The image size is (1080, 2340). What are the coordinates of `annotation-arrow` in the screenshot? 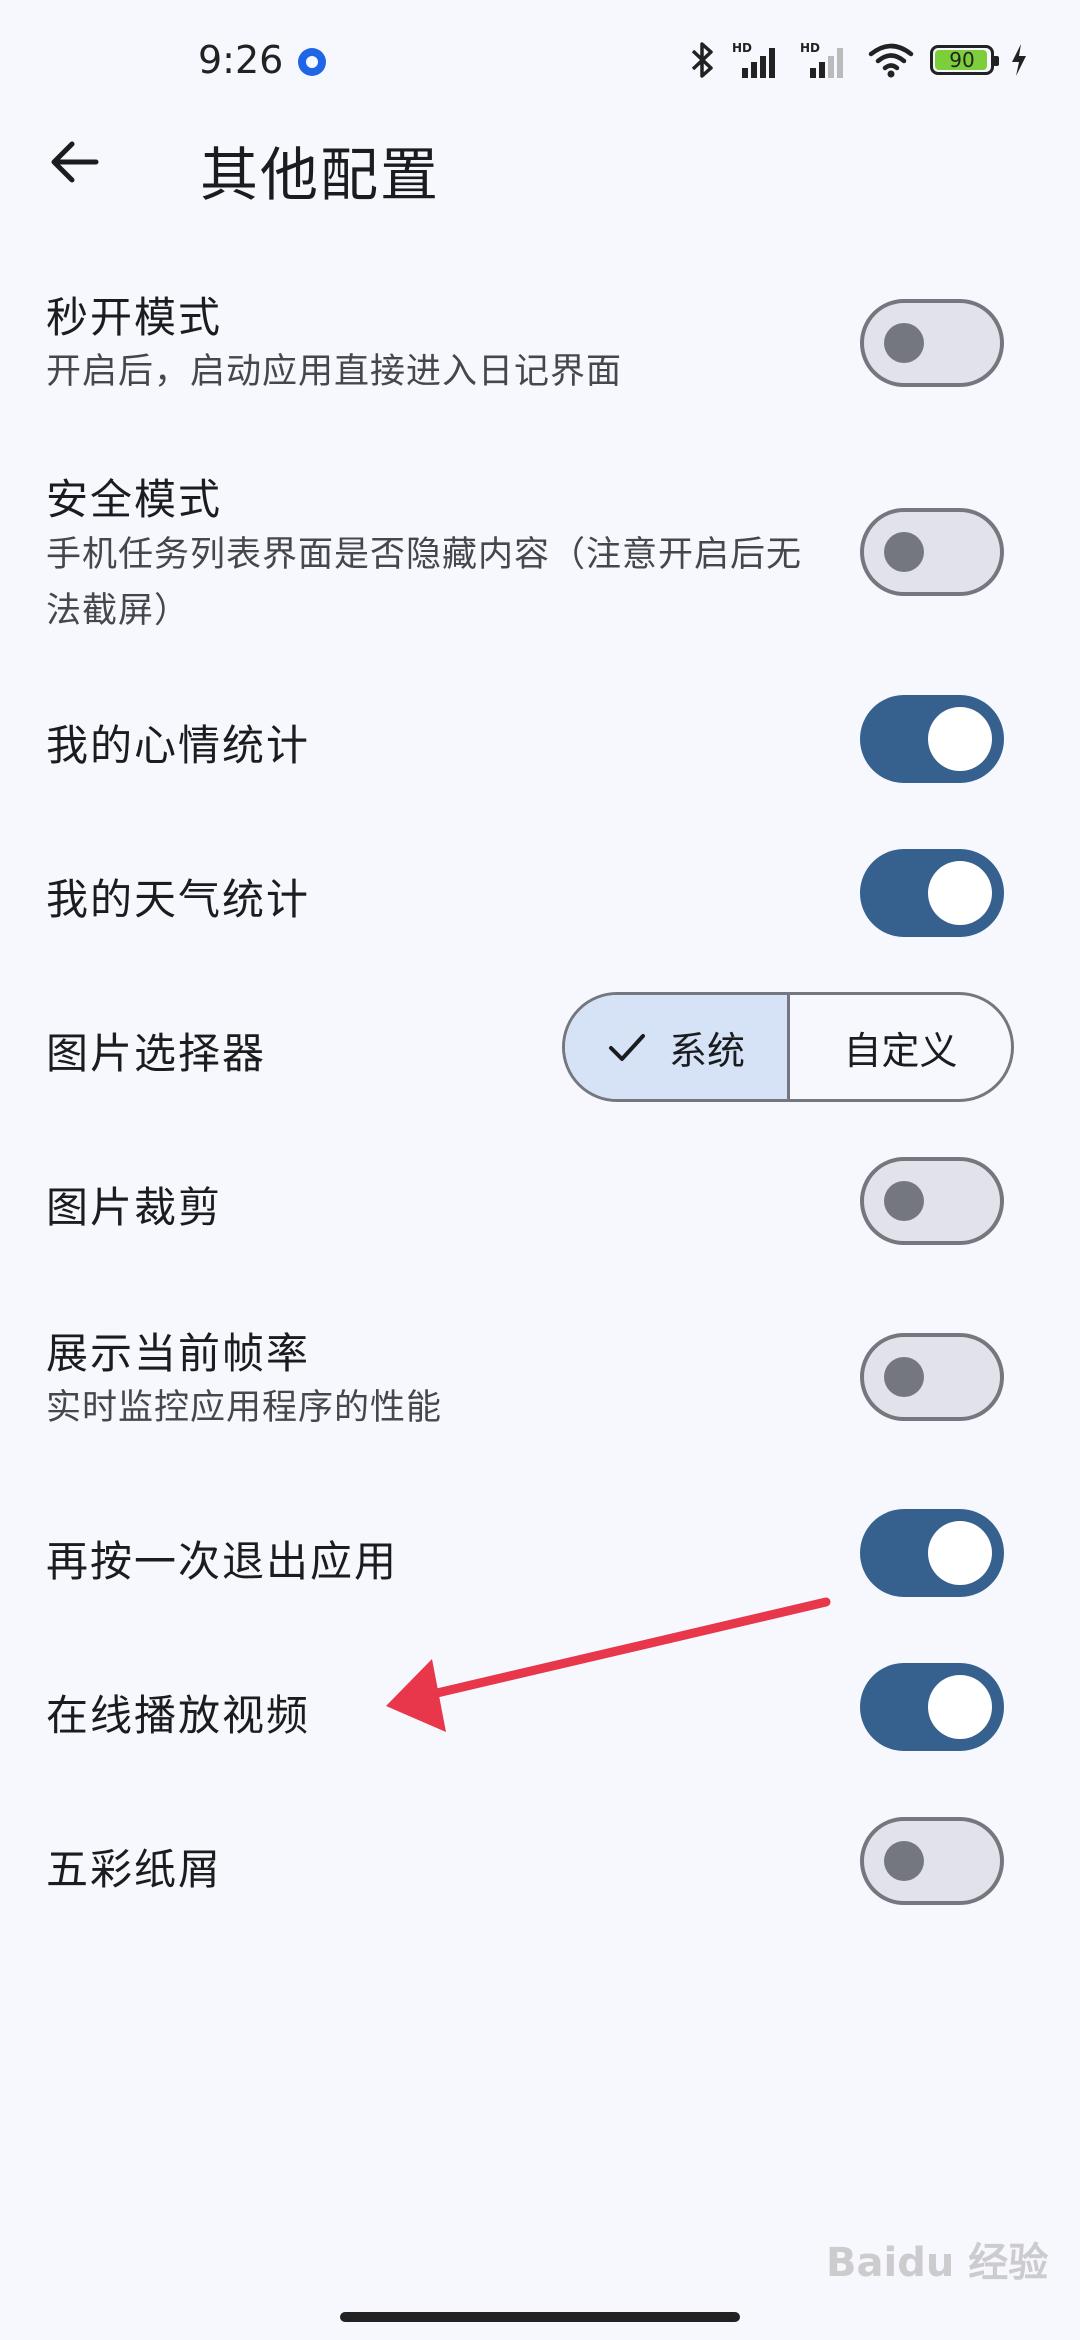 It's located at (608, 1664).